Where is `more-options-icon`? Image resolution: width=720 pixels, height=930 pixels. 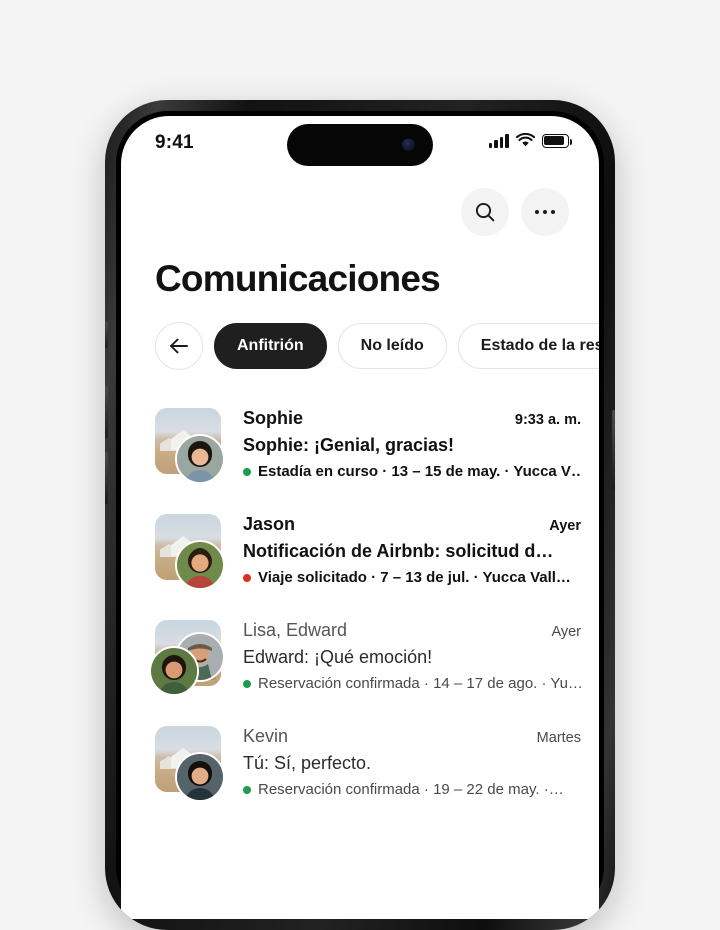 more-options-icon is located at coordinates (545, 212).